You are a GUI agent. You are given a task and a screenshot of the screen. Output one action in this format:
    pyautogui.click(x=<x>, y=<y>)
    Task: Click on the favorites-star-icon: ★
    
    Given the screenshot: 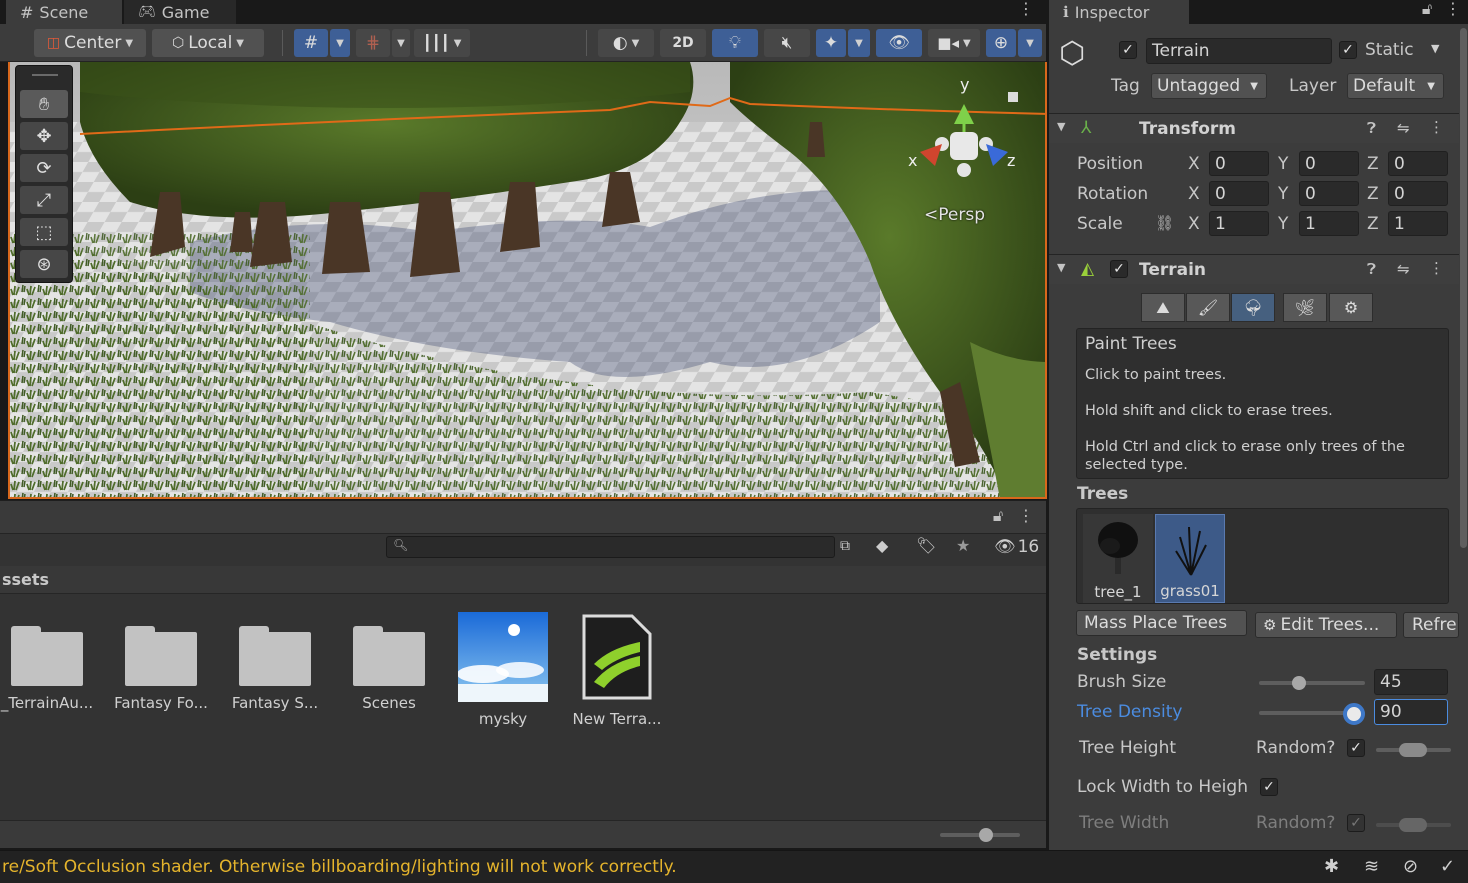 What is the action you would take?
    pyautogui.click(x=963, y=545)
    